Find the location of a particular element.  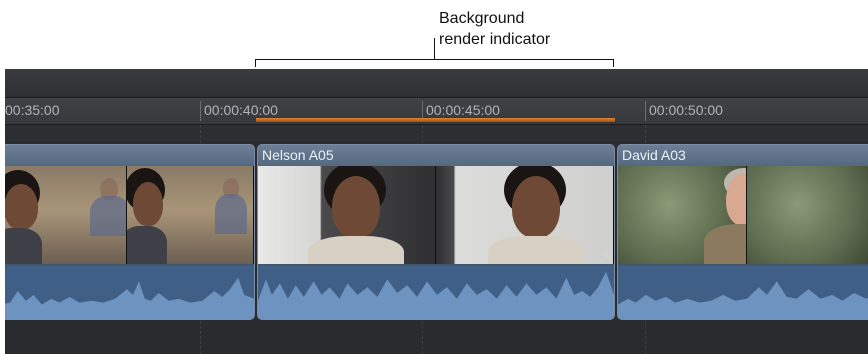

tick-label: 00:00:40:00 is located at coordinates (241, 110).